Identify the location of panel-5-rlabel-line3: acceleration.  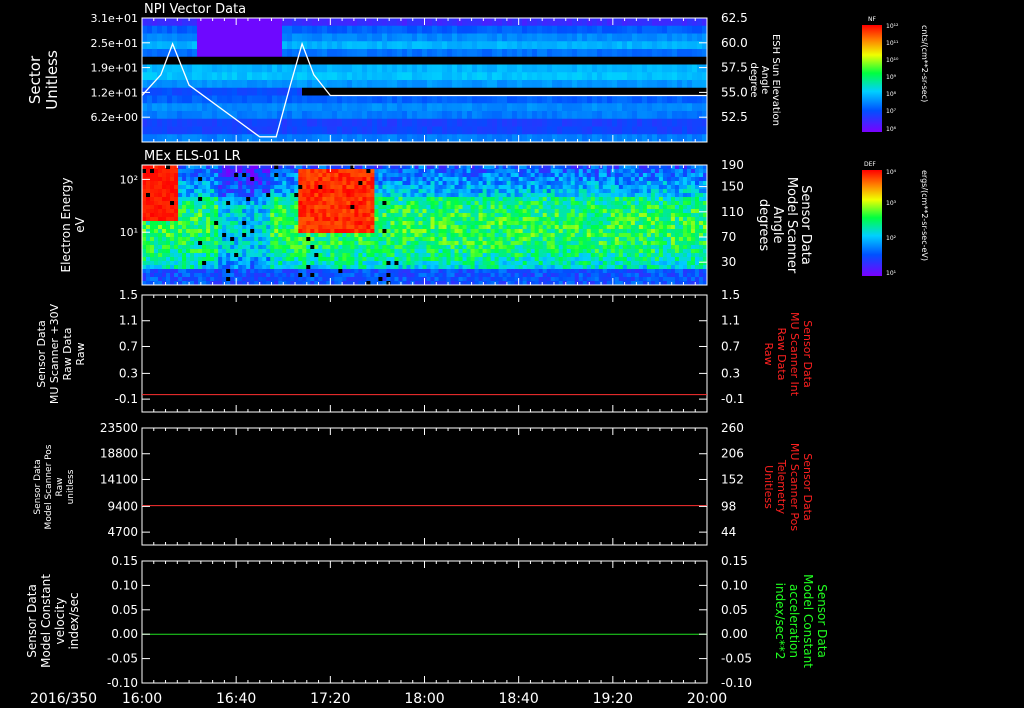
(794, 621).